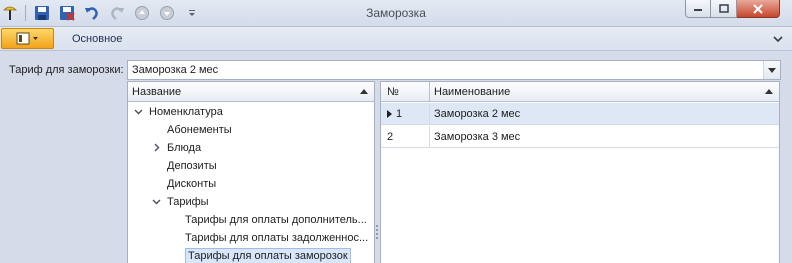 The image size is (792, 263). Describe the element at coordinates (188, 202) in the screenshot. I see `tree-item-label: Тарифы` at that location.